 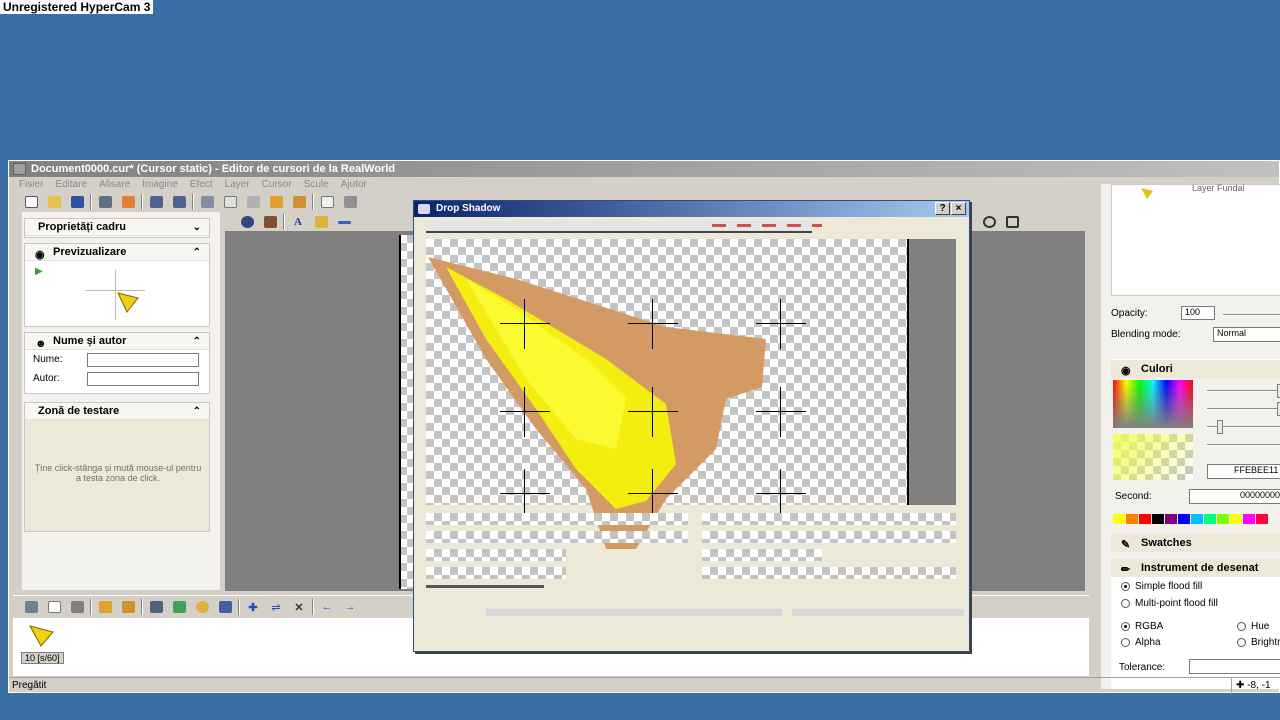 I want to click on frame-sort-icon, so click(x=225, y=607).